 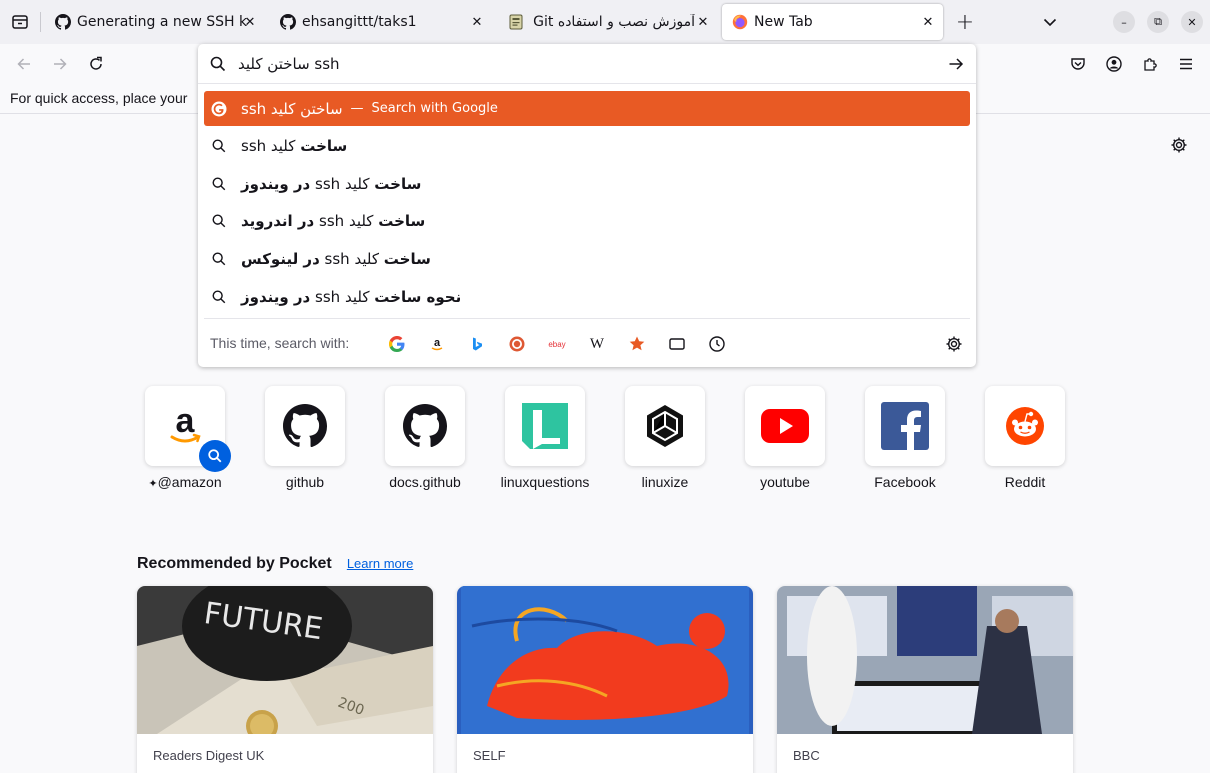 I want to click on tab-ehsangittt-taks1: ehsangittt/taks1 ✕, so click(x=381, y=22).